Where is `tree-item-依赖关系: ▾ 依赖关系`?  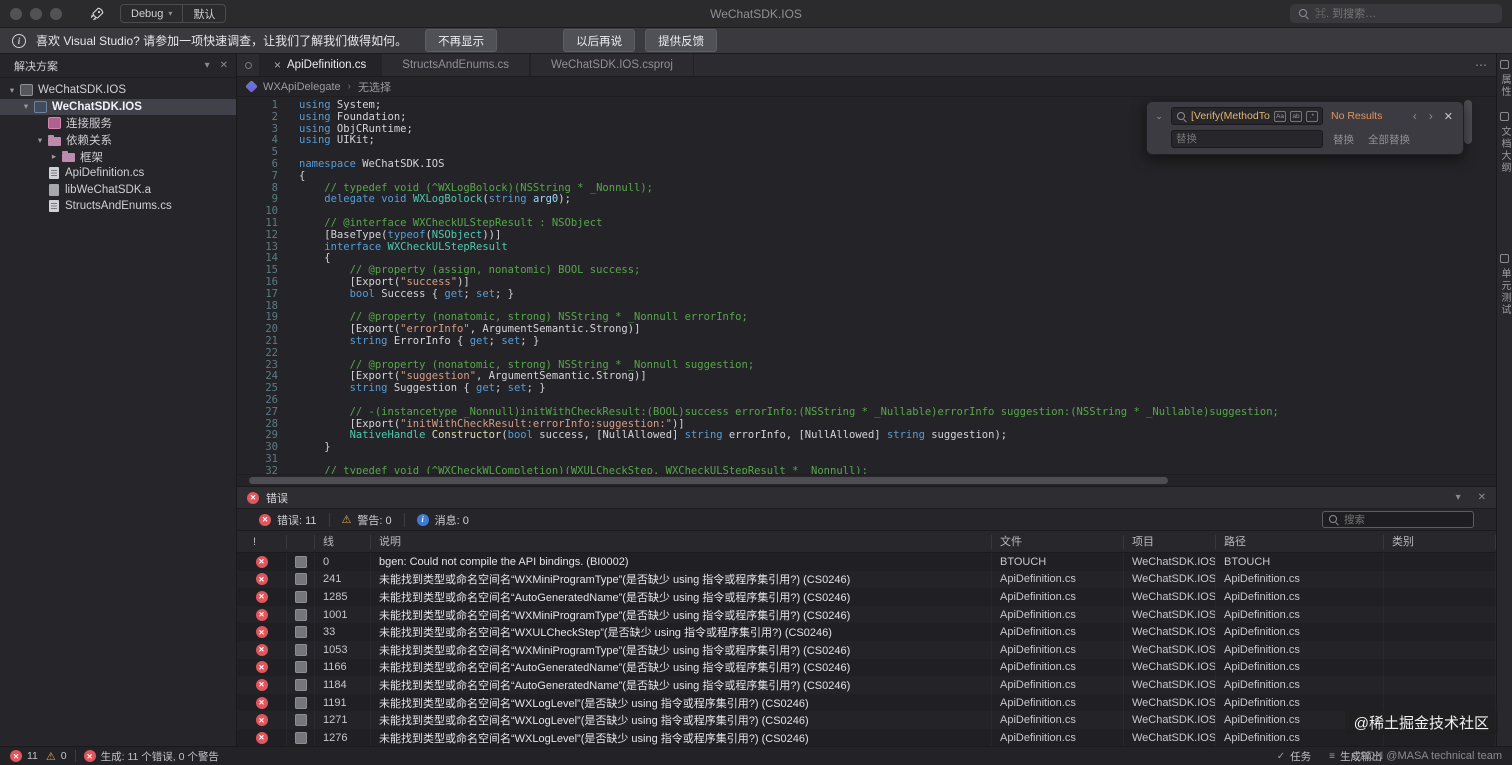
tree-item-依赖关系: ▾ 依赖关系 is located at coordinates (118, 140).